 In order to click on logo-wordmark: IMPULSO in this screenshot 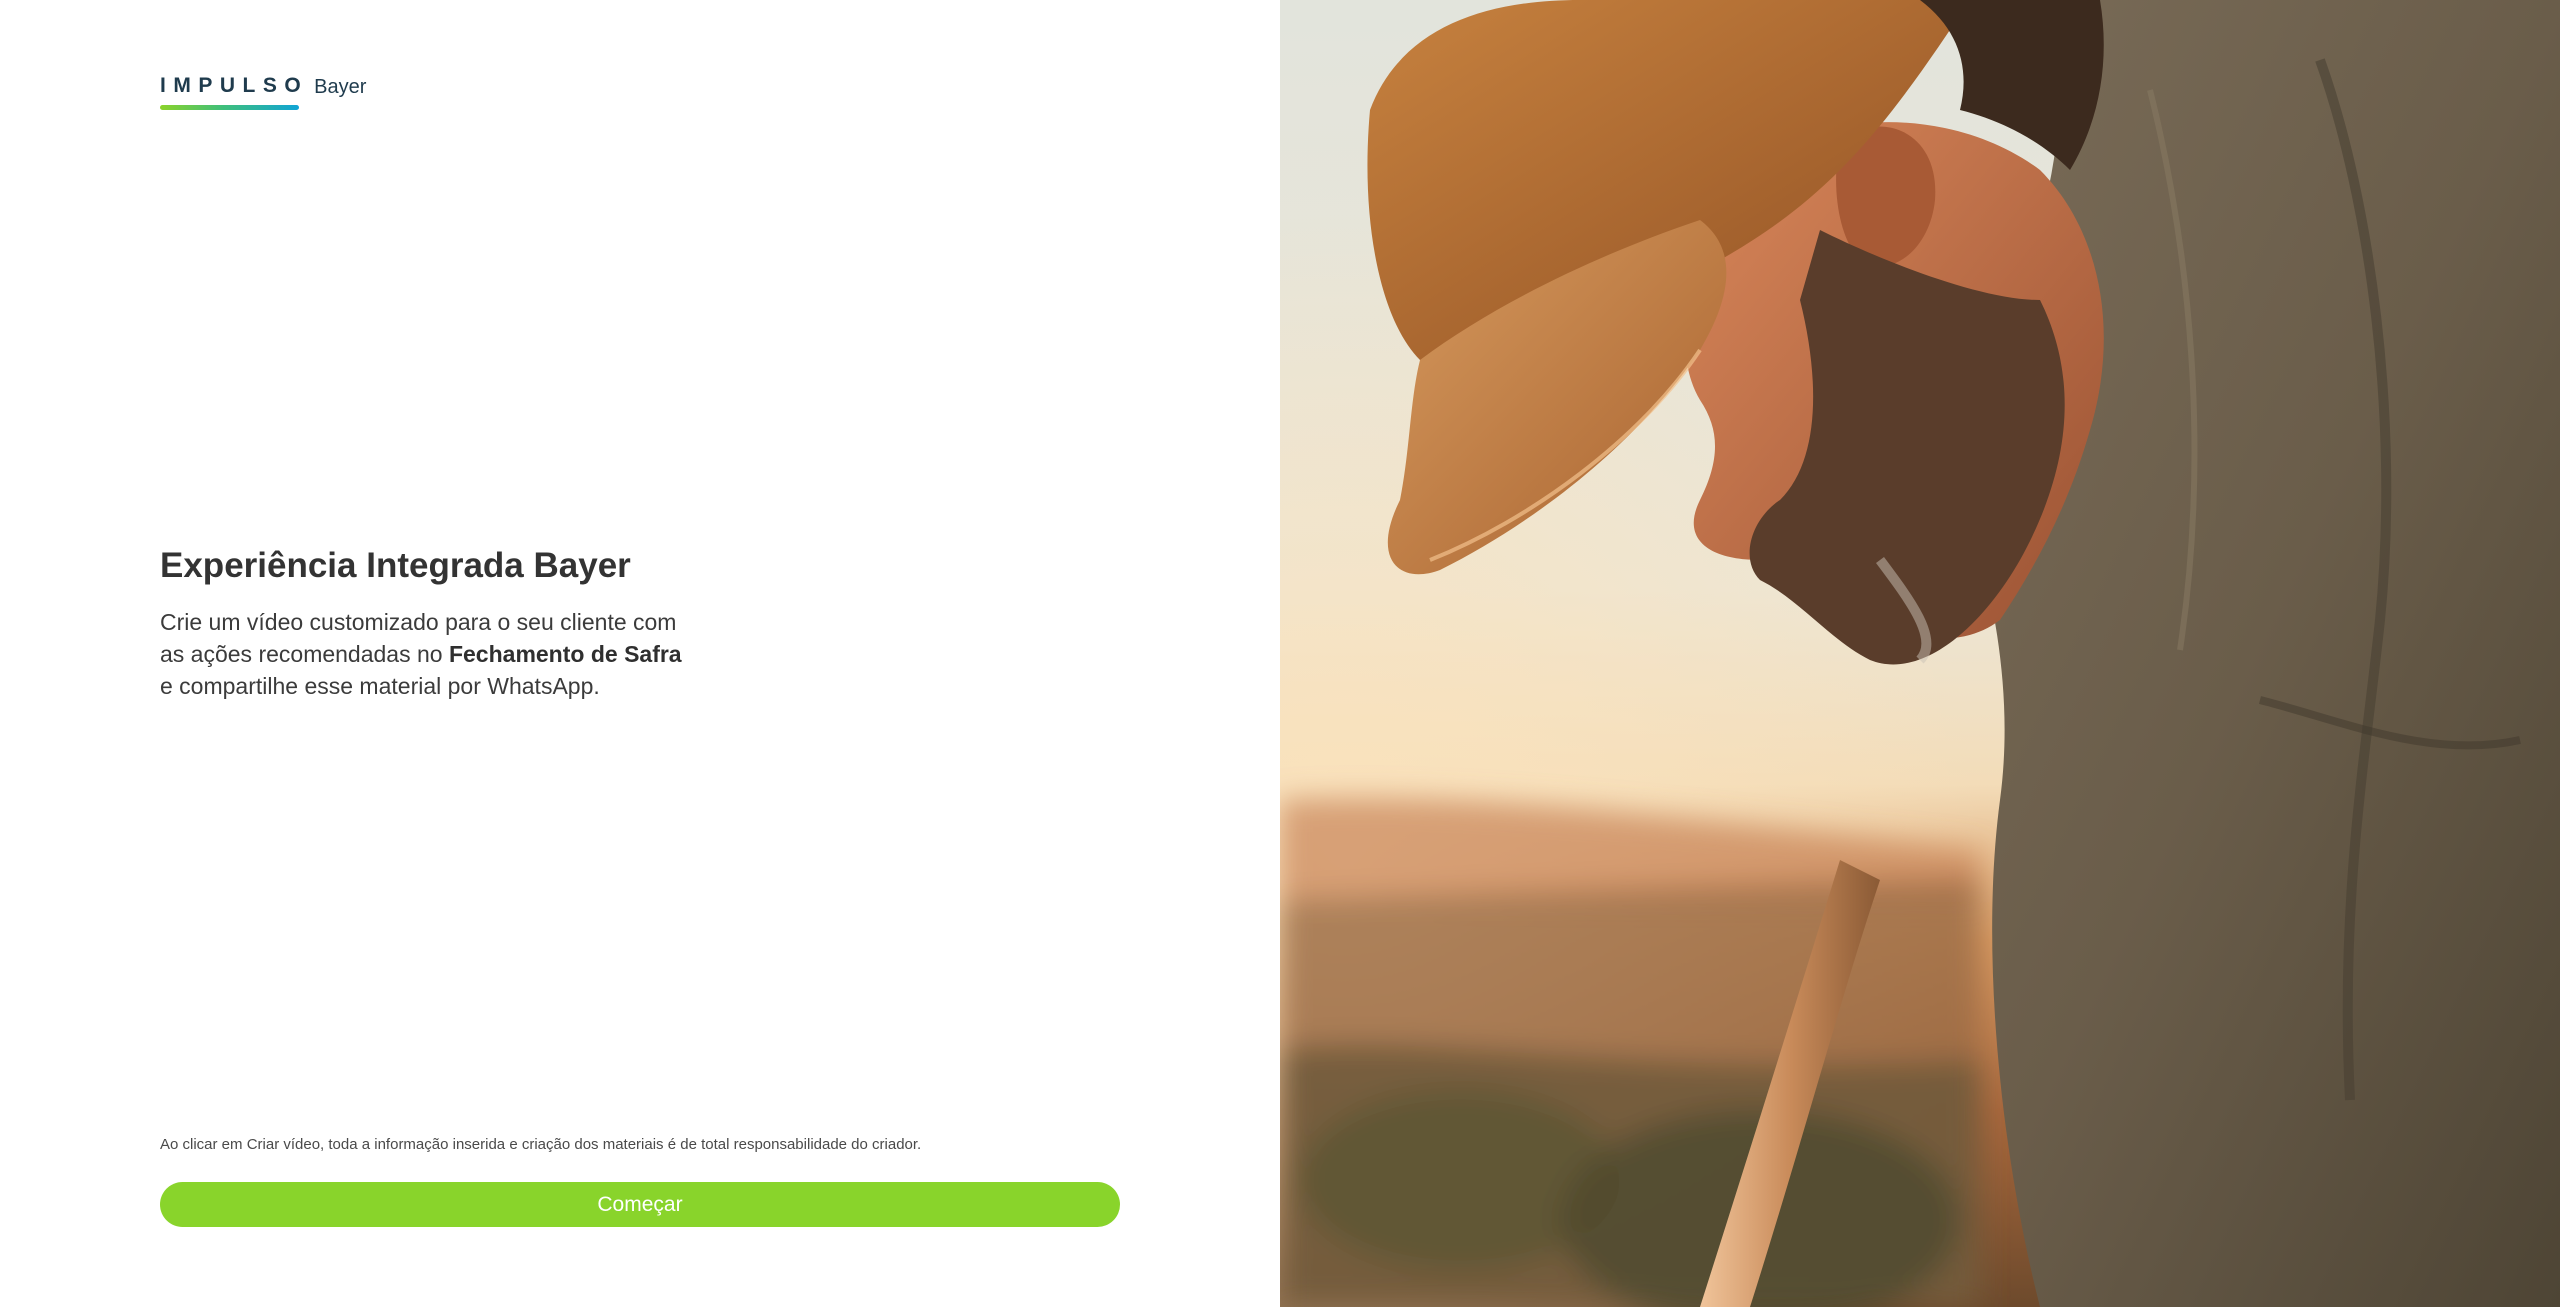, I will do `click(234, 85)`.